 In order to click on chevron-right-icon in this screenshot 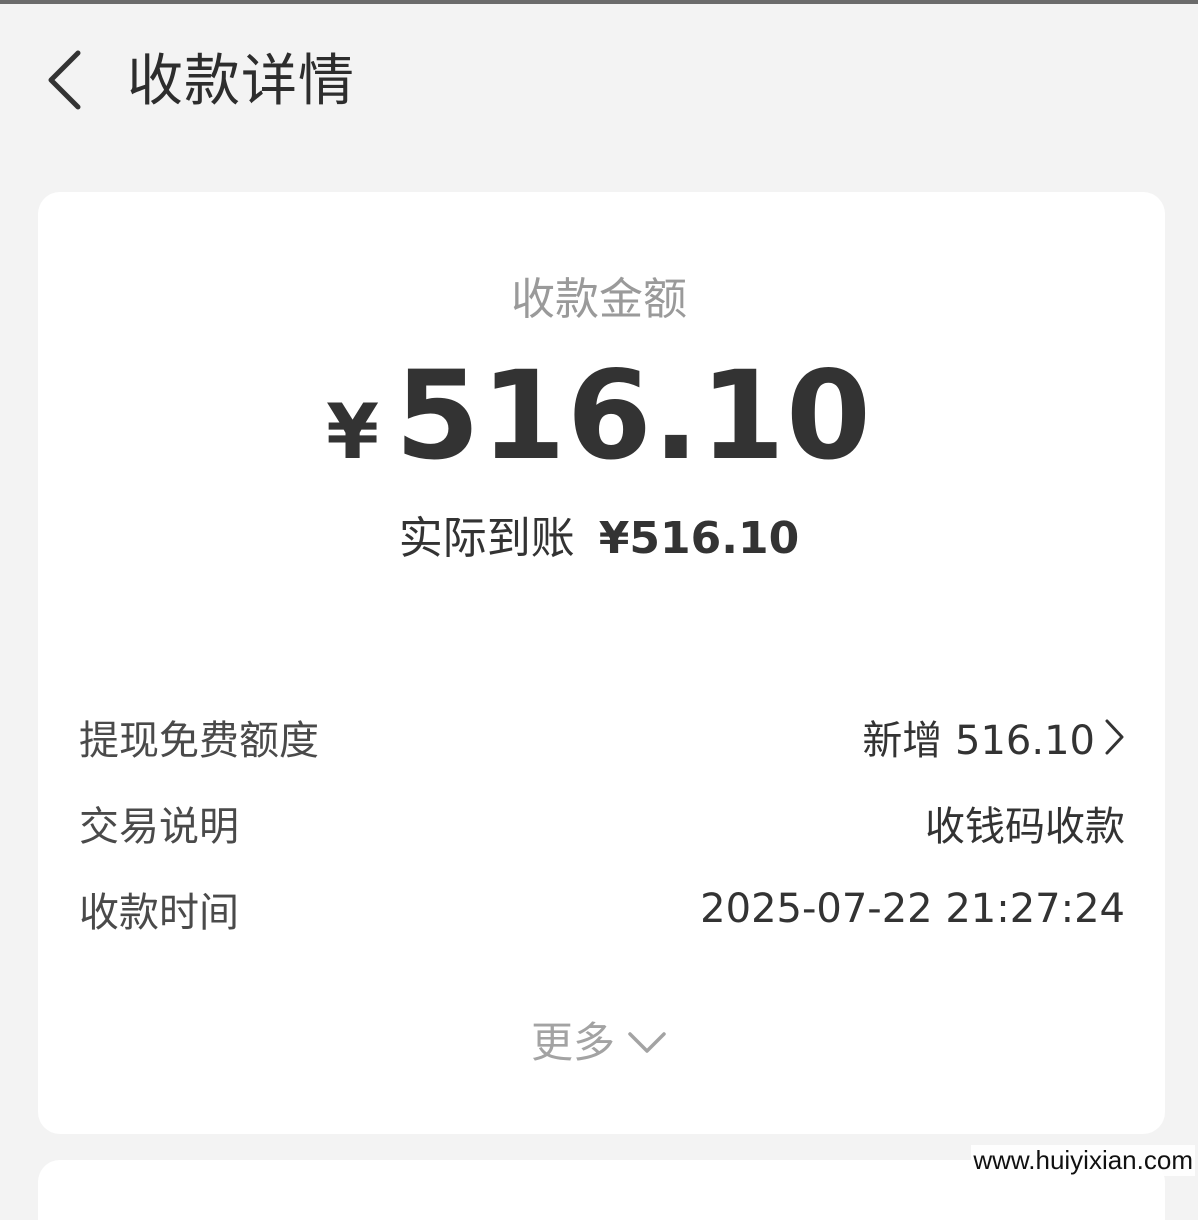, I will do `click(1114, 737)`.